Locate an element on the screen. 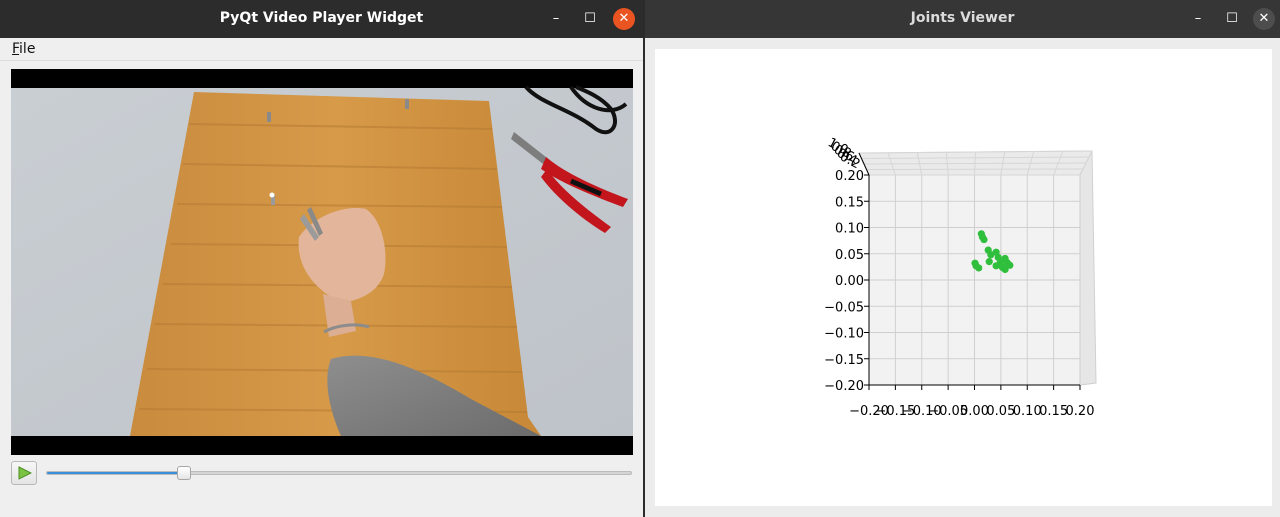 Image resolution: width=1280 pixels, height=517 pixels. menubar: File is located at coordinates (321, 49).